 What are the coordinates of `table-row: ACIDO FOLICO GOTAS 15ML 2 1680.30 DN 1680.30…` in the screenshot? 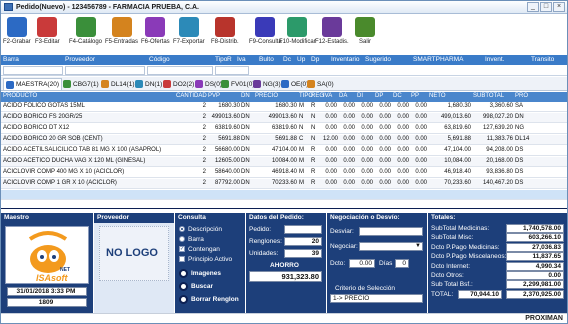 It's located at (284, 107).